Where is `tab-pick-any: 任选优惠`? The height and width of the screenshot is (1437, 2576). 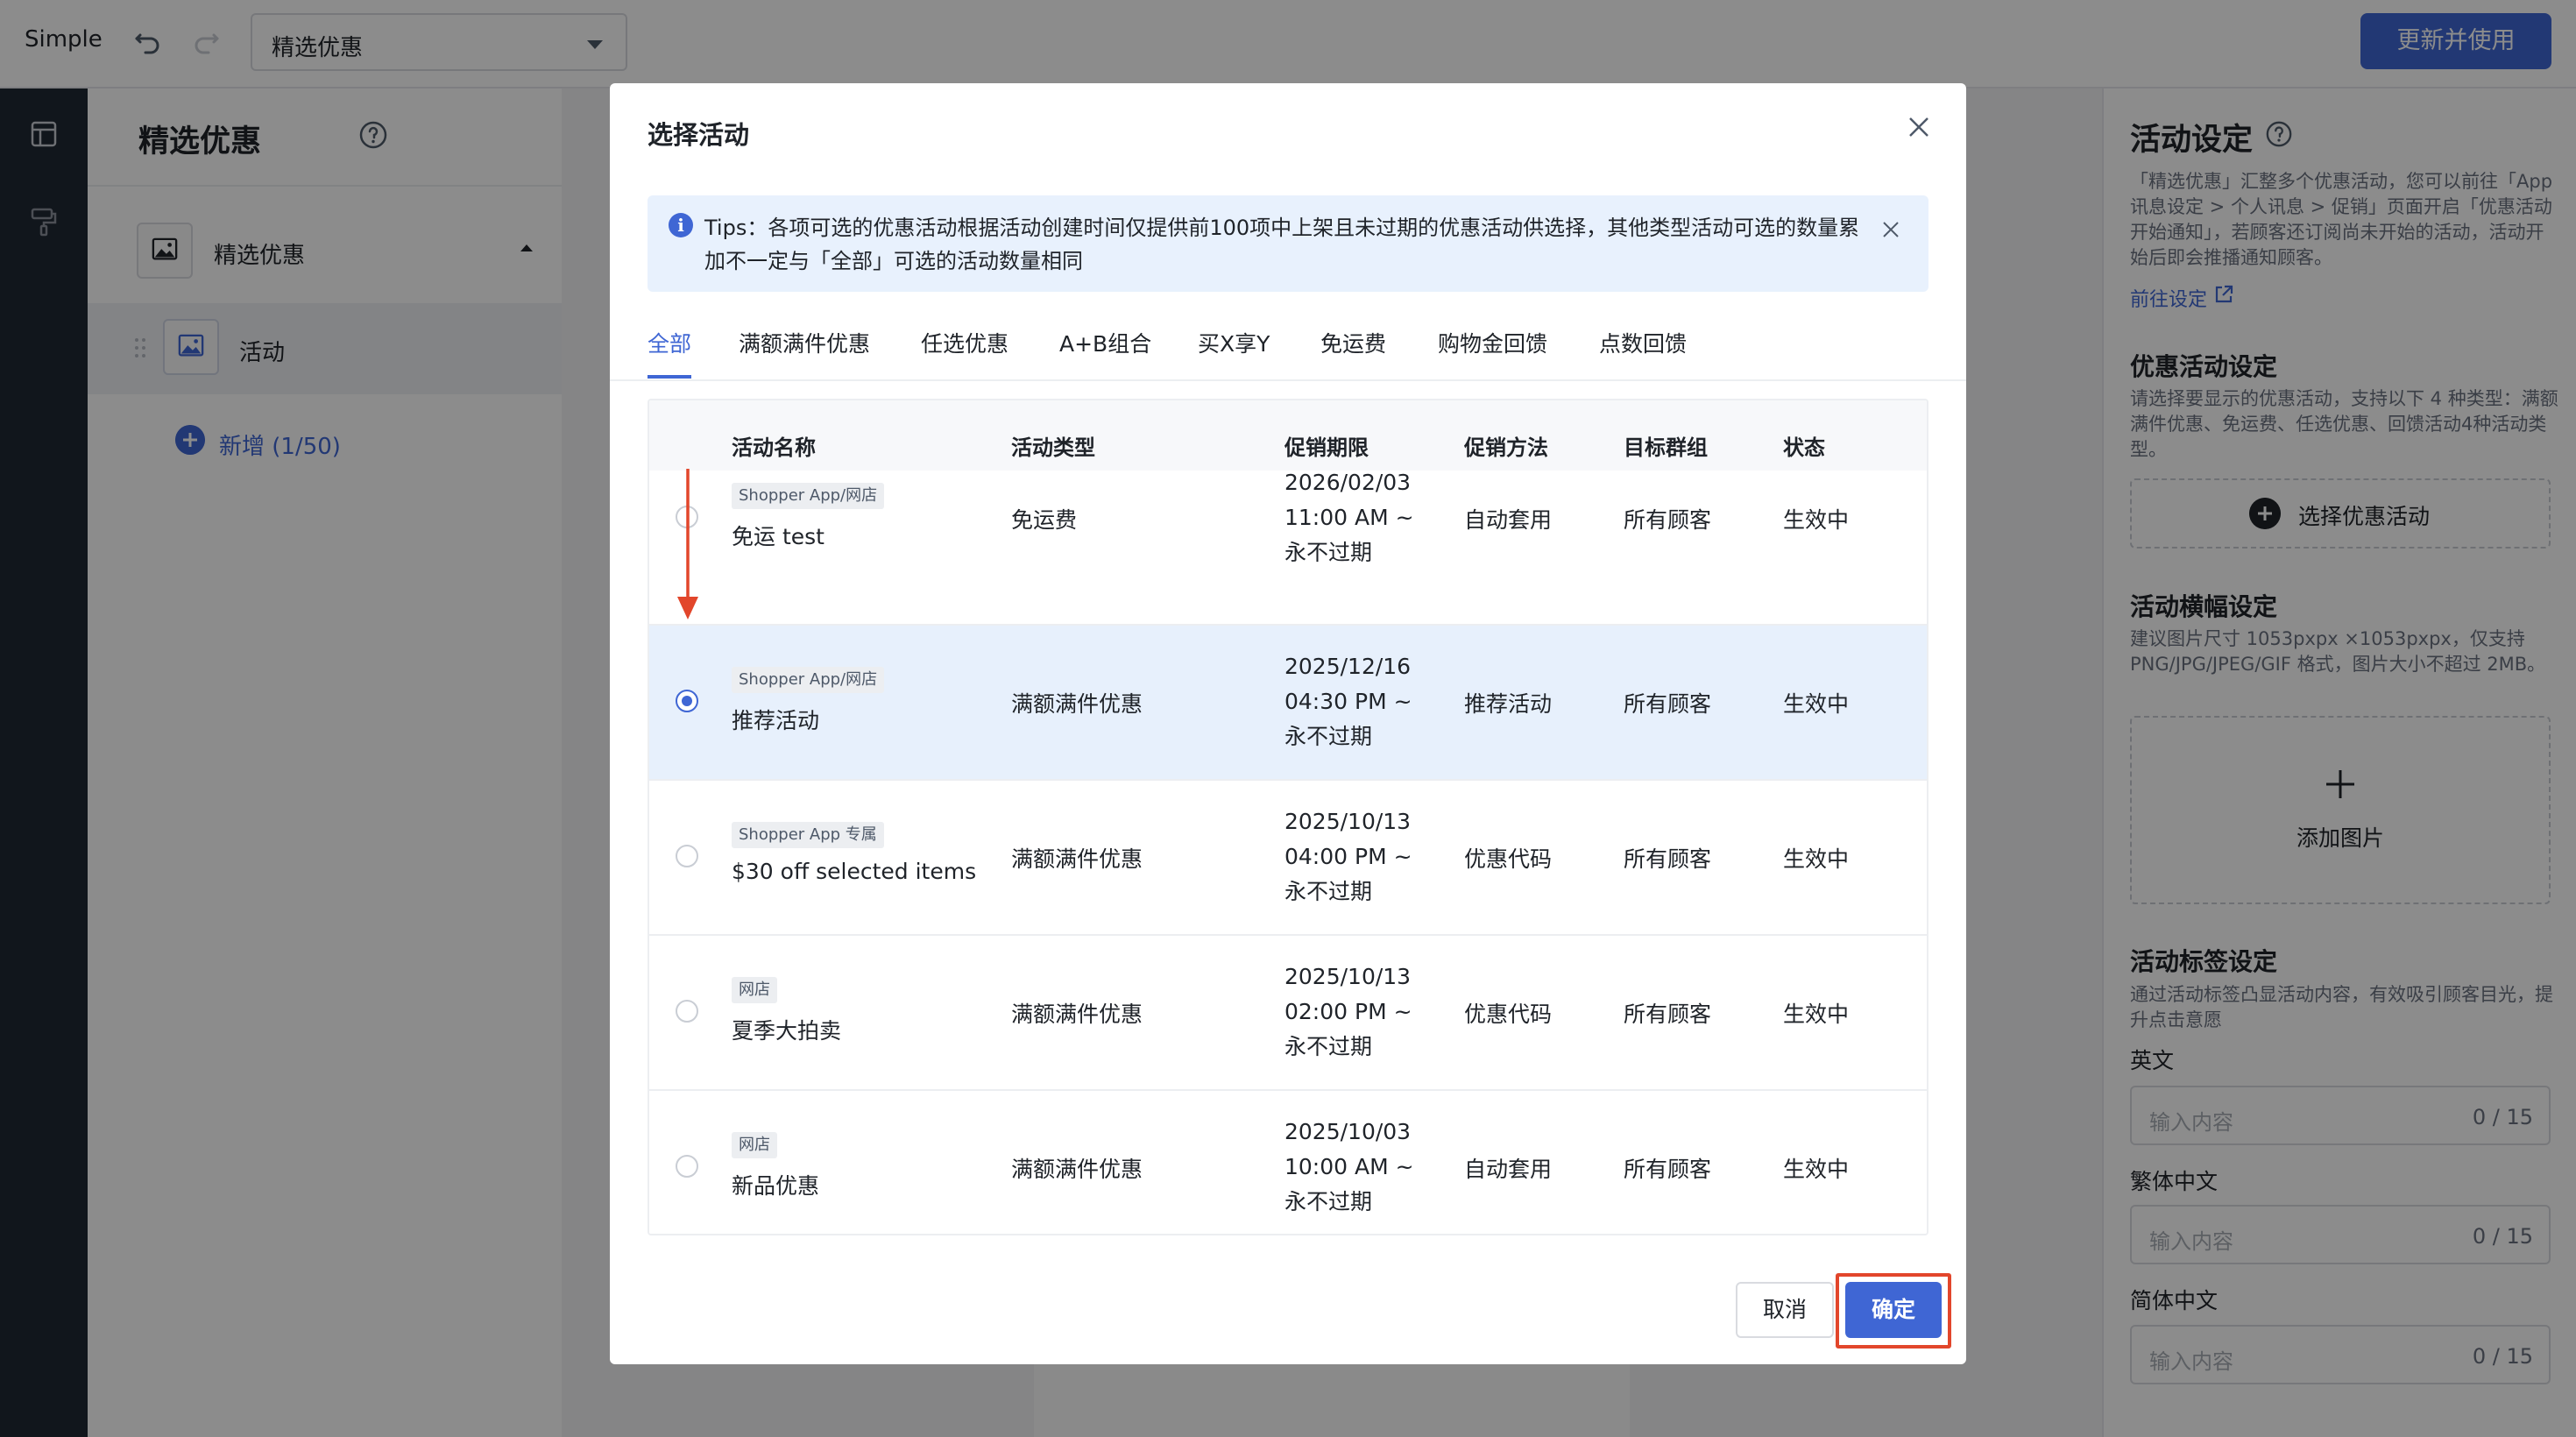 tab-pick-any: 任选优惠 is located at coordinates (964, 342).